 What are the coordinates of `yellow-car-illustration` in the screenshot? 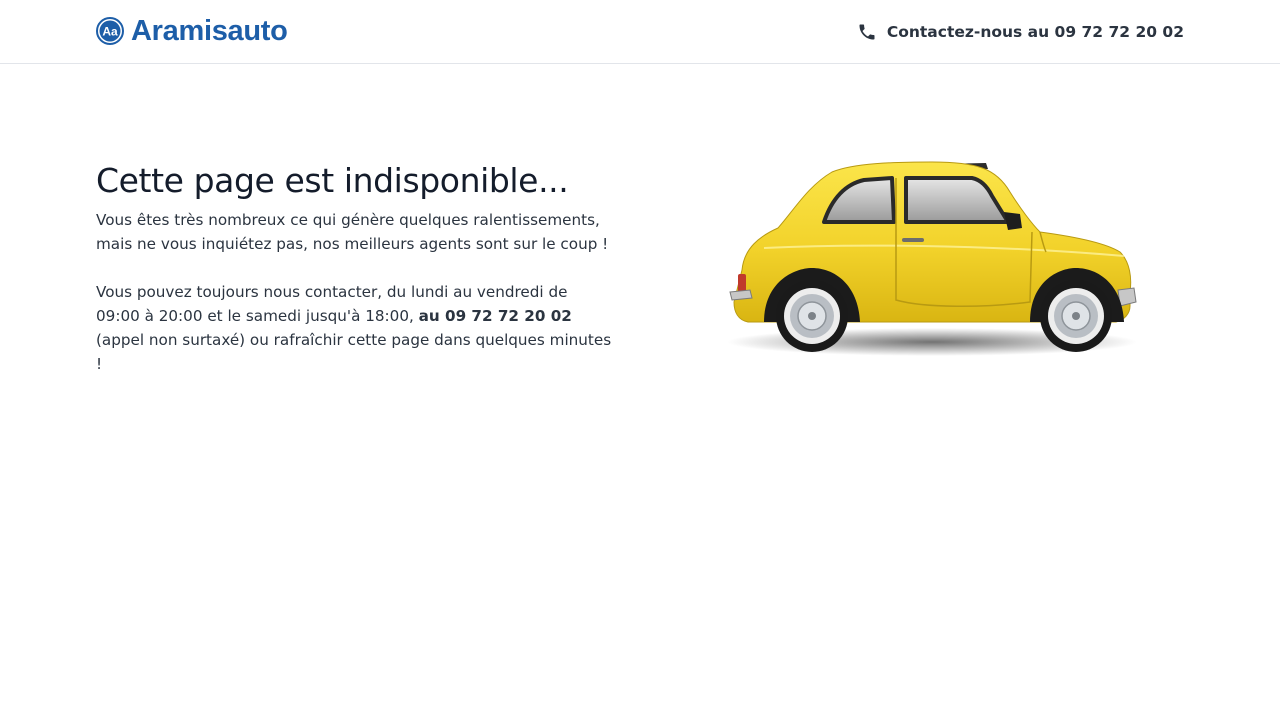 It's located at (932, 258).